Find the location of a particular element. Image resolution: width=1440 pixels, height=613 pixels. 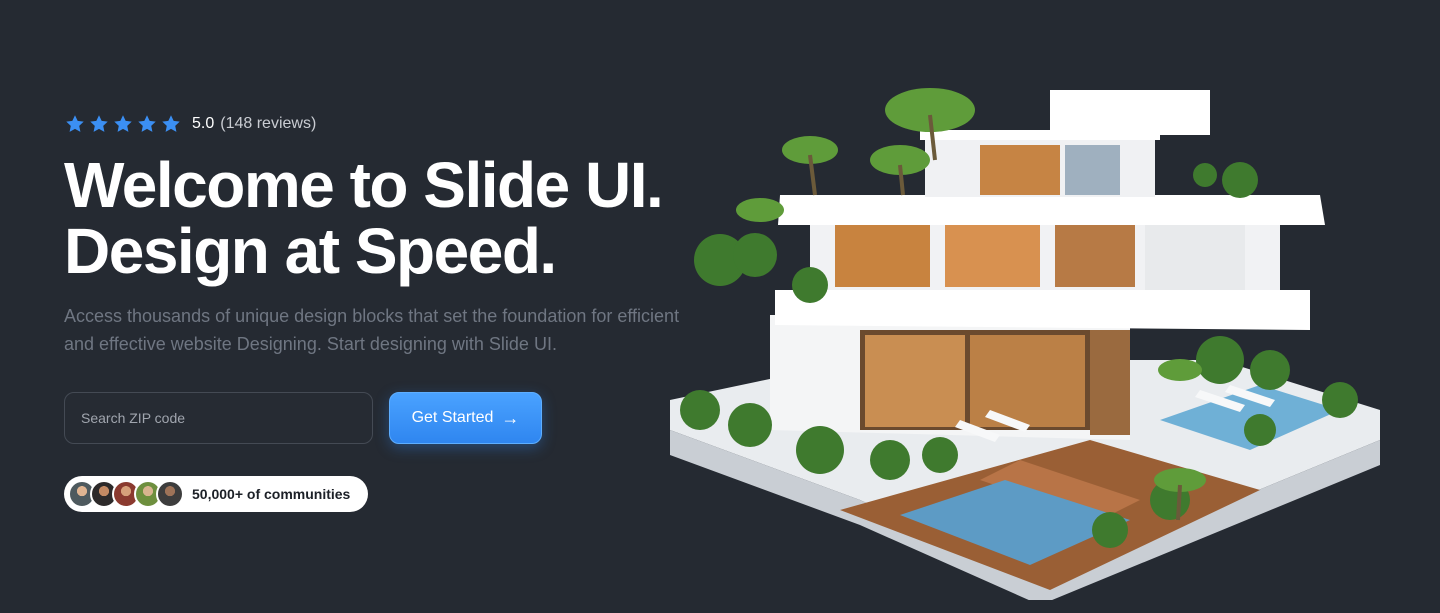

avatar is located at coordinates (170, 494).